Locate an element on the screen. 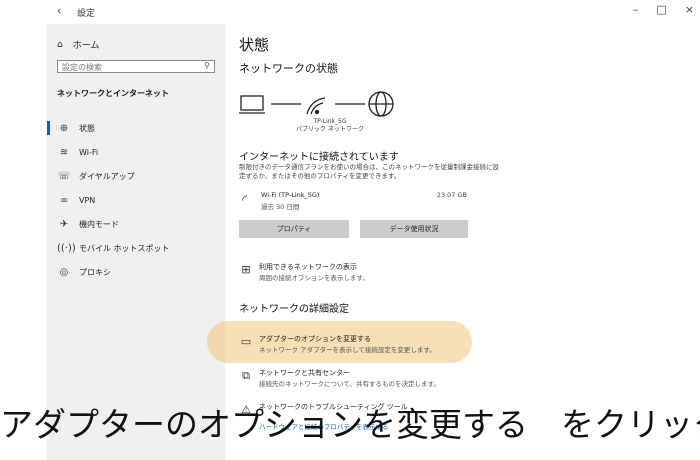  sidebar-item-wifi: ≋ Wi-Fi is located at coordinates (136, 152).